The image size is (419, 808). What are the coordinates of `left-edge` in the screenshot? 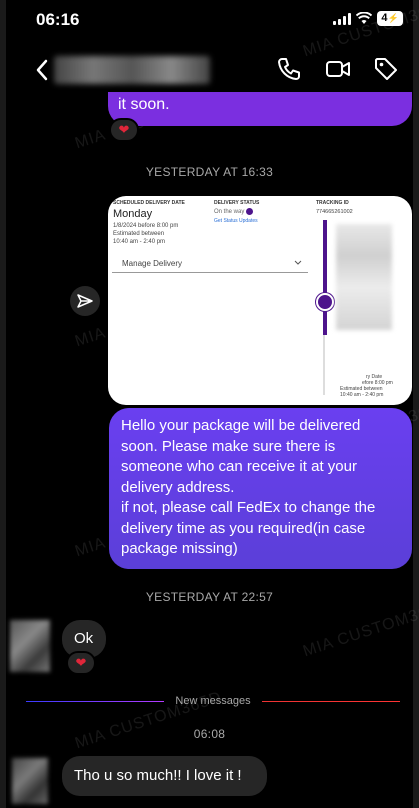 It's located at (3, 404).